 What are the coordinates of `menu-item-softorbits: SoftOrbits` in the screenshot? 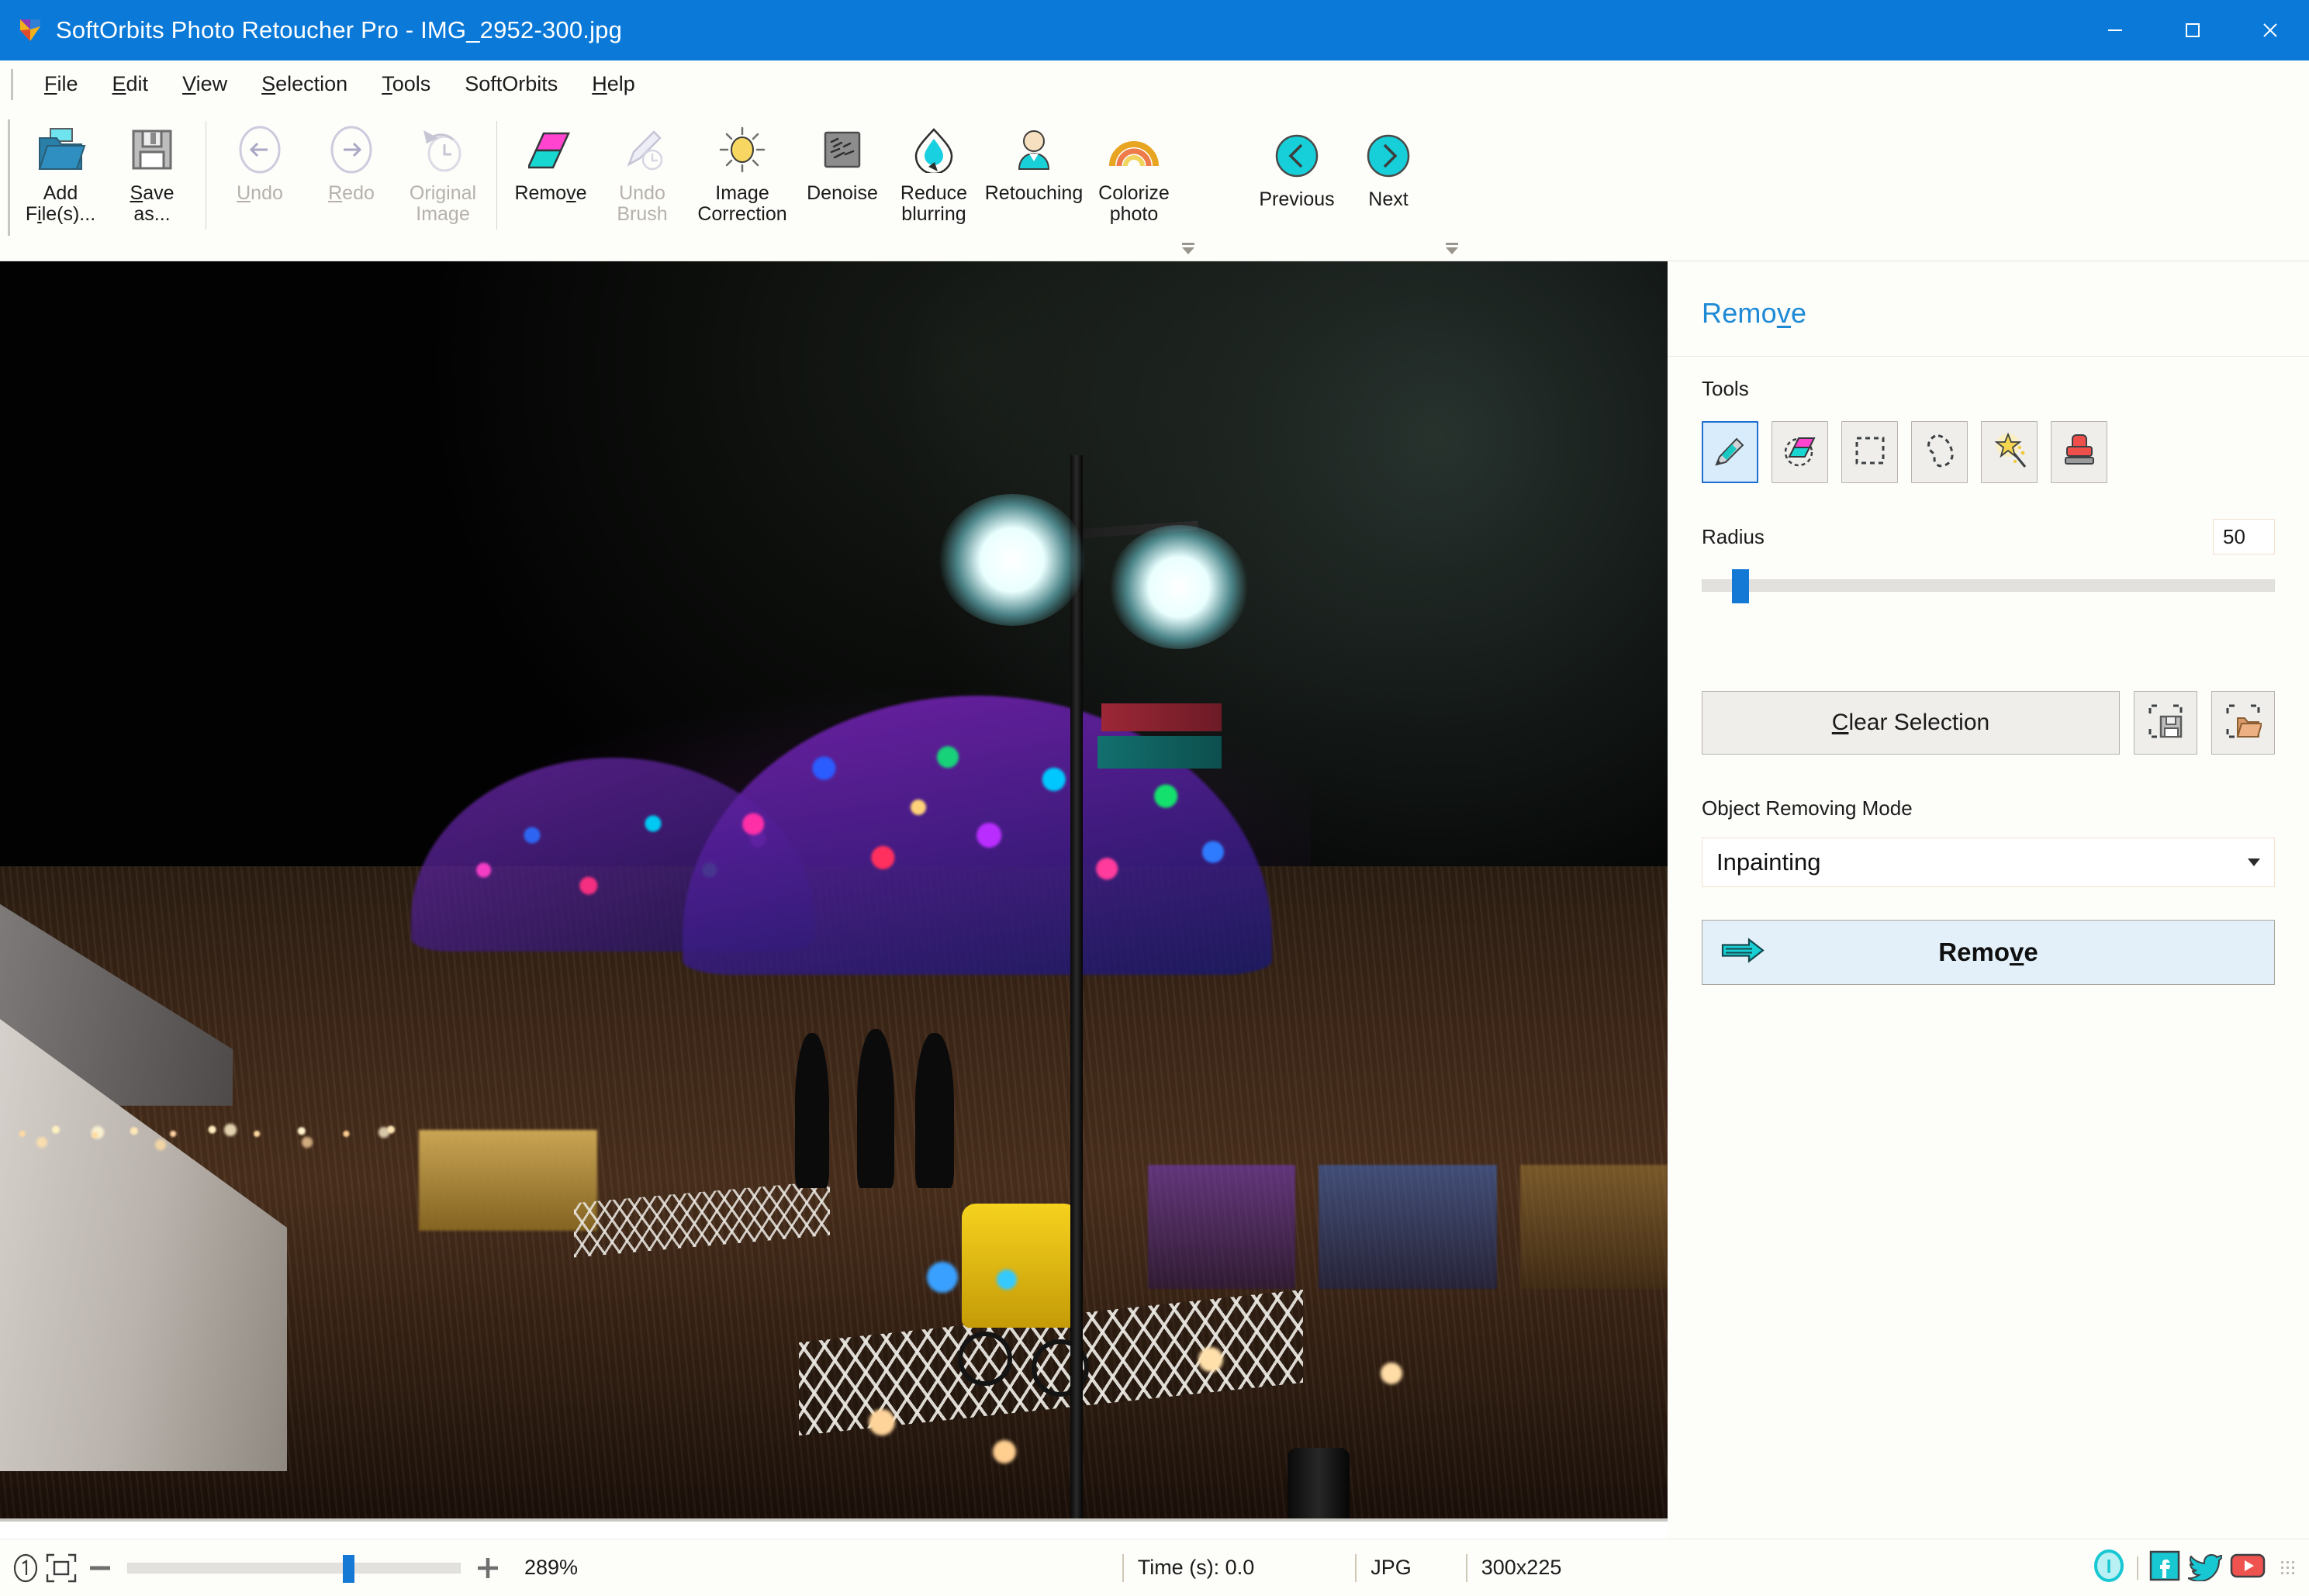 It's located at (511, 84).